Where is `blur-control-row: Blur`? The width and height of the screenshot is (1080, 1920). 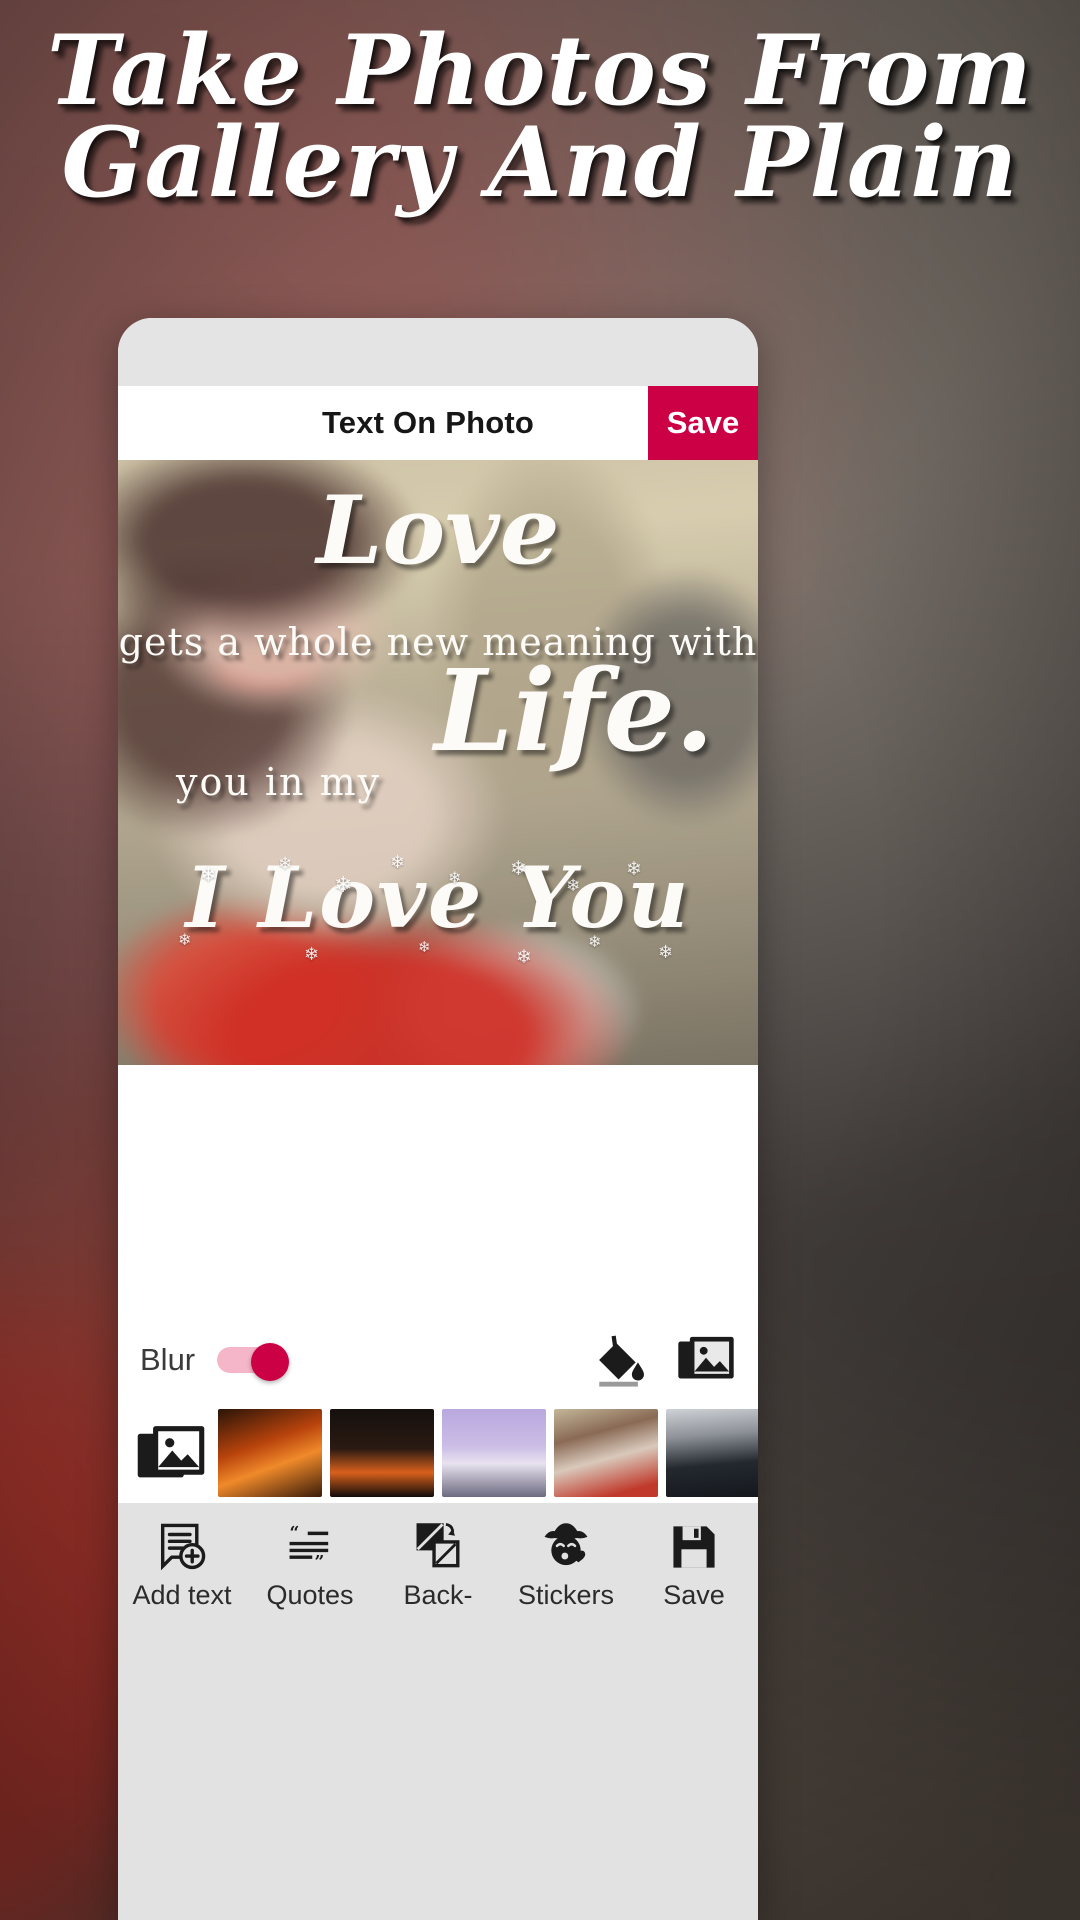 blur-control-row: Blur is located at coordinates (438, 1360).